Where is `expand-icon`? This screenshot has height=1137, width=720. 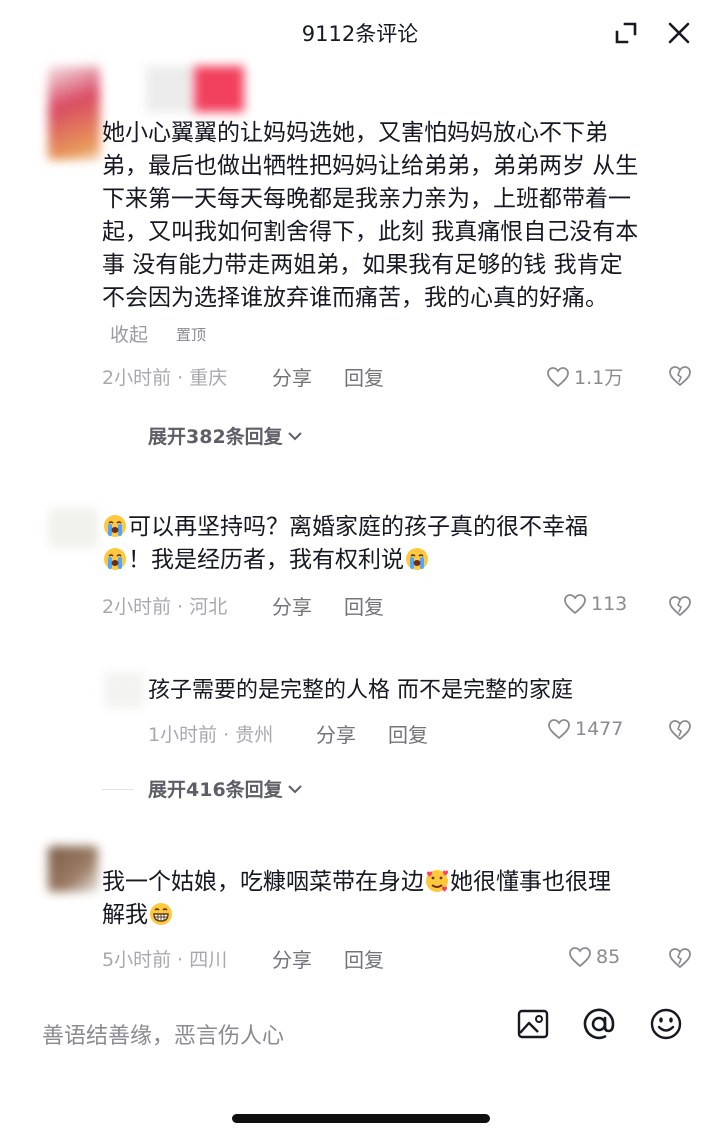
expand-icon is located at coordinates (626, 33).